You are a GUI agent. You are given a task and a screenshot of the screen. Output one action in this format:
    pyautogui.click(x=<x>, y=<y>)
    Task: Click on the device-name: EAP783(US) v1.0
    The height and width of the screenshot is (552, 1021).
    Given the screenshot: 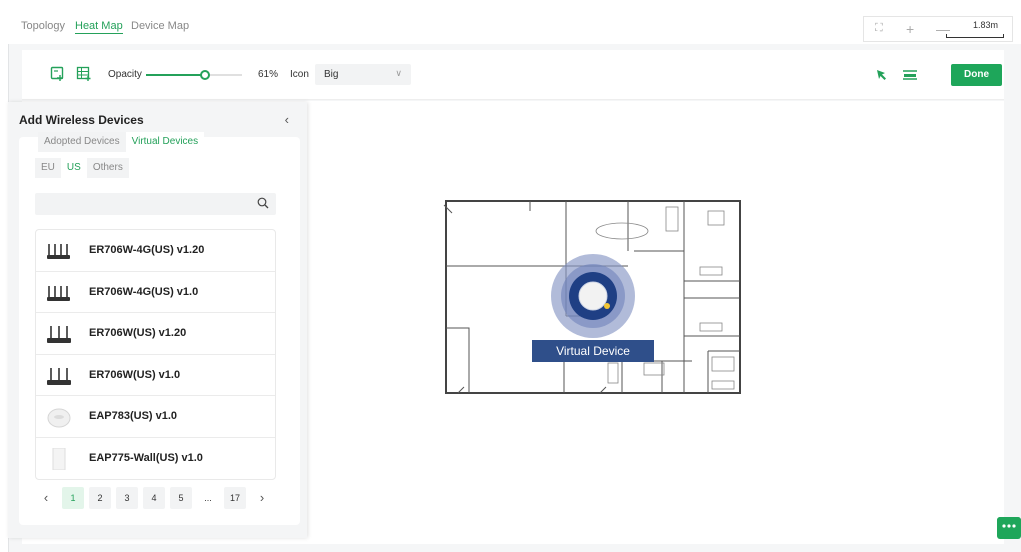 What is the action you would take?
    pyautogui.click(x=133, y=416)
    